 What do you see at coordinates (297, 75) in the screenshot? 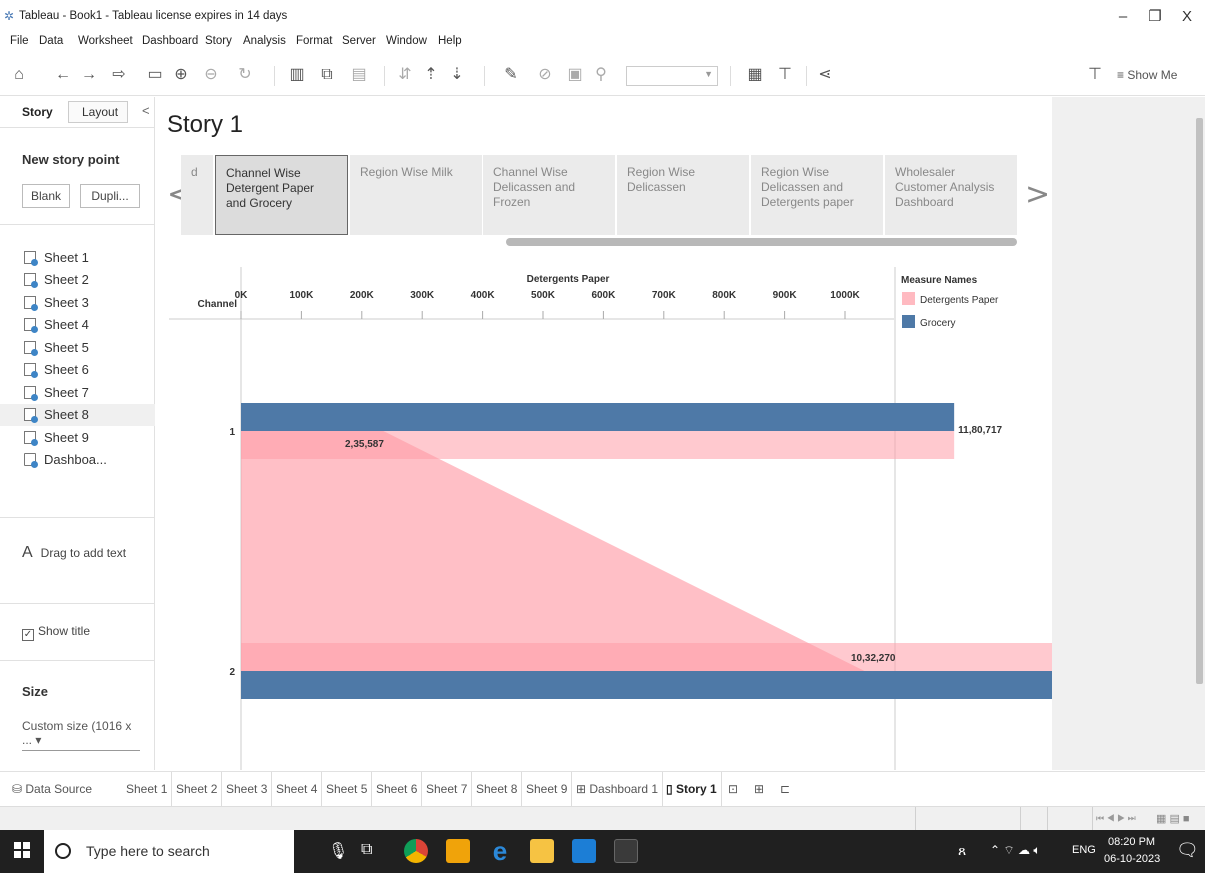
I see `new-worksheet-icon: ▥` at bounding box center [297, 75].